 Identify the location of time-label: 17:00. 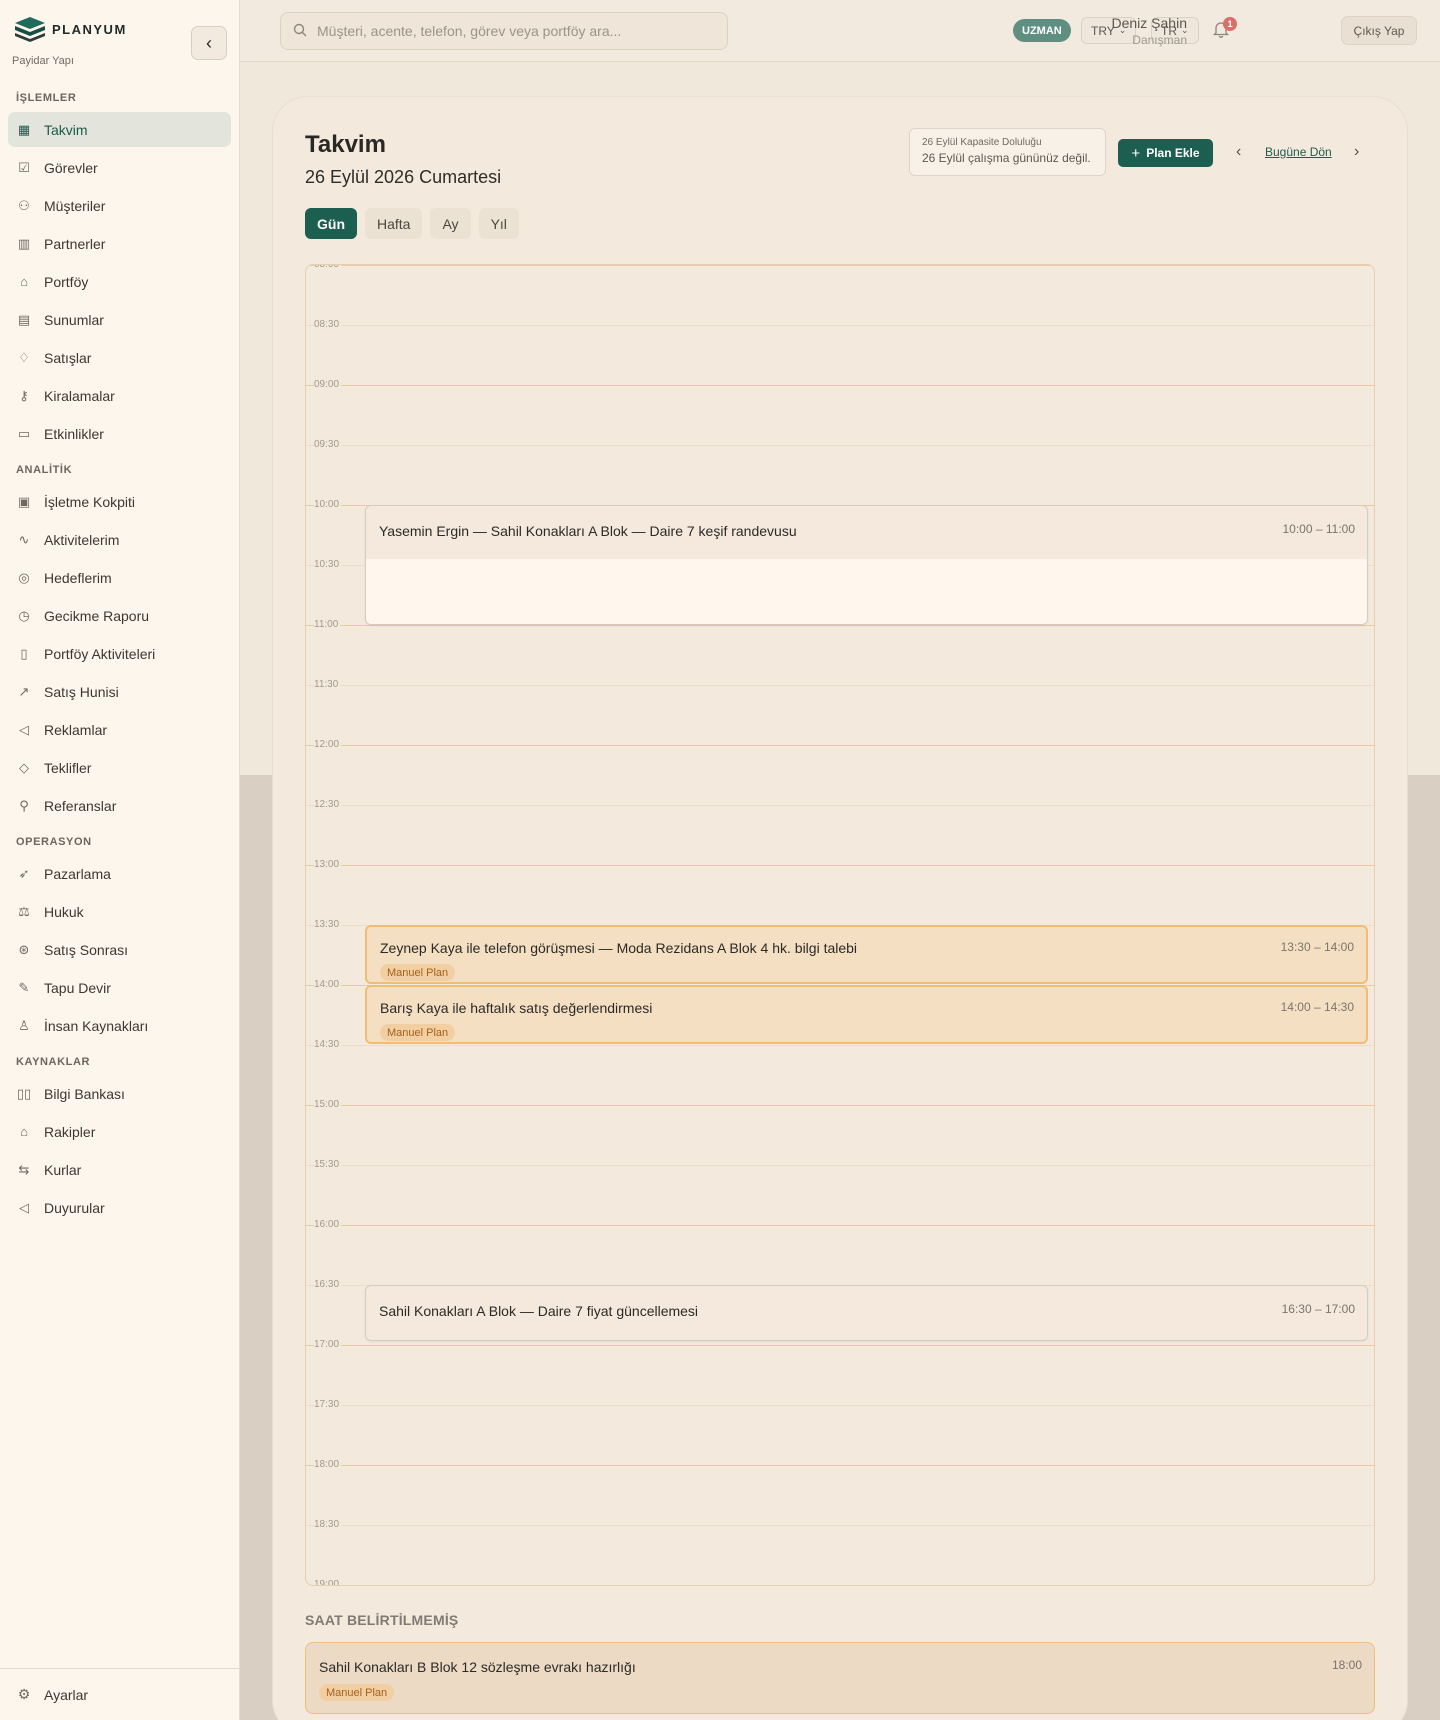
(328, 1344).